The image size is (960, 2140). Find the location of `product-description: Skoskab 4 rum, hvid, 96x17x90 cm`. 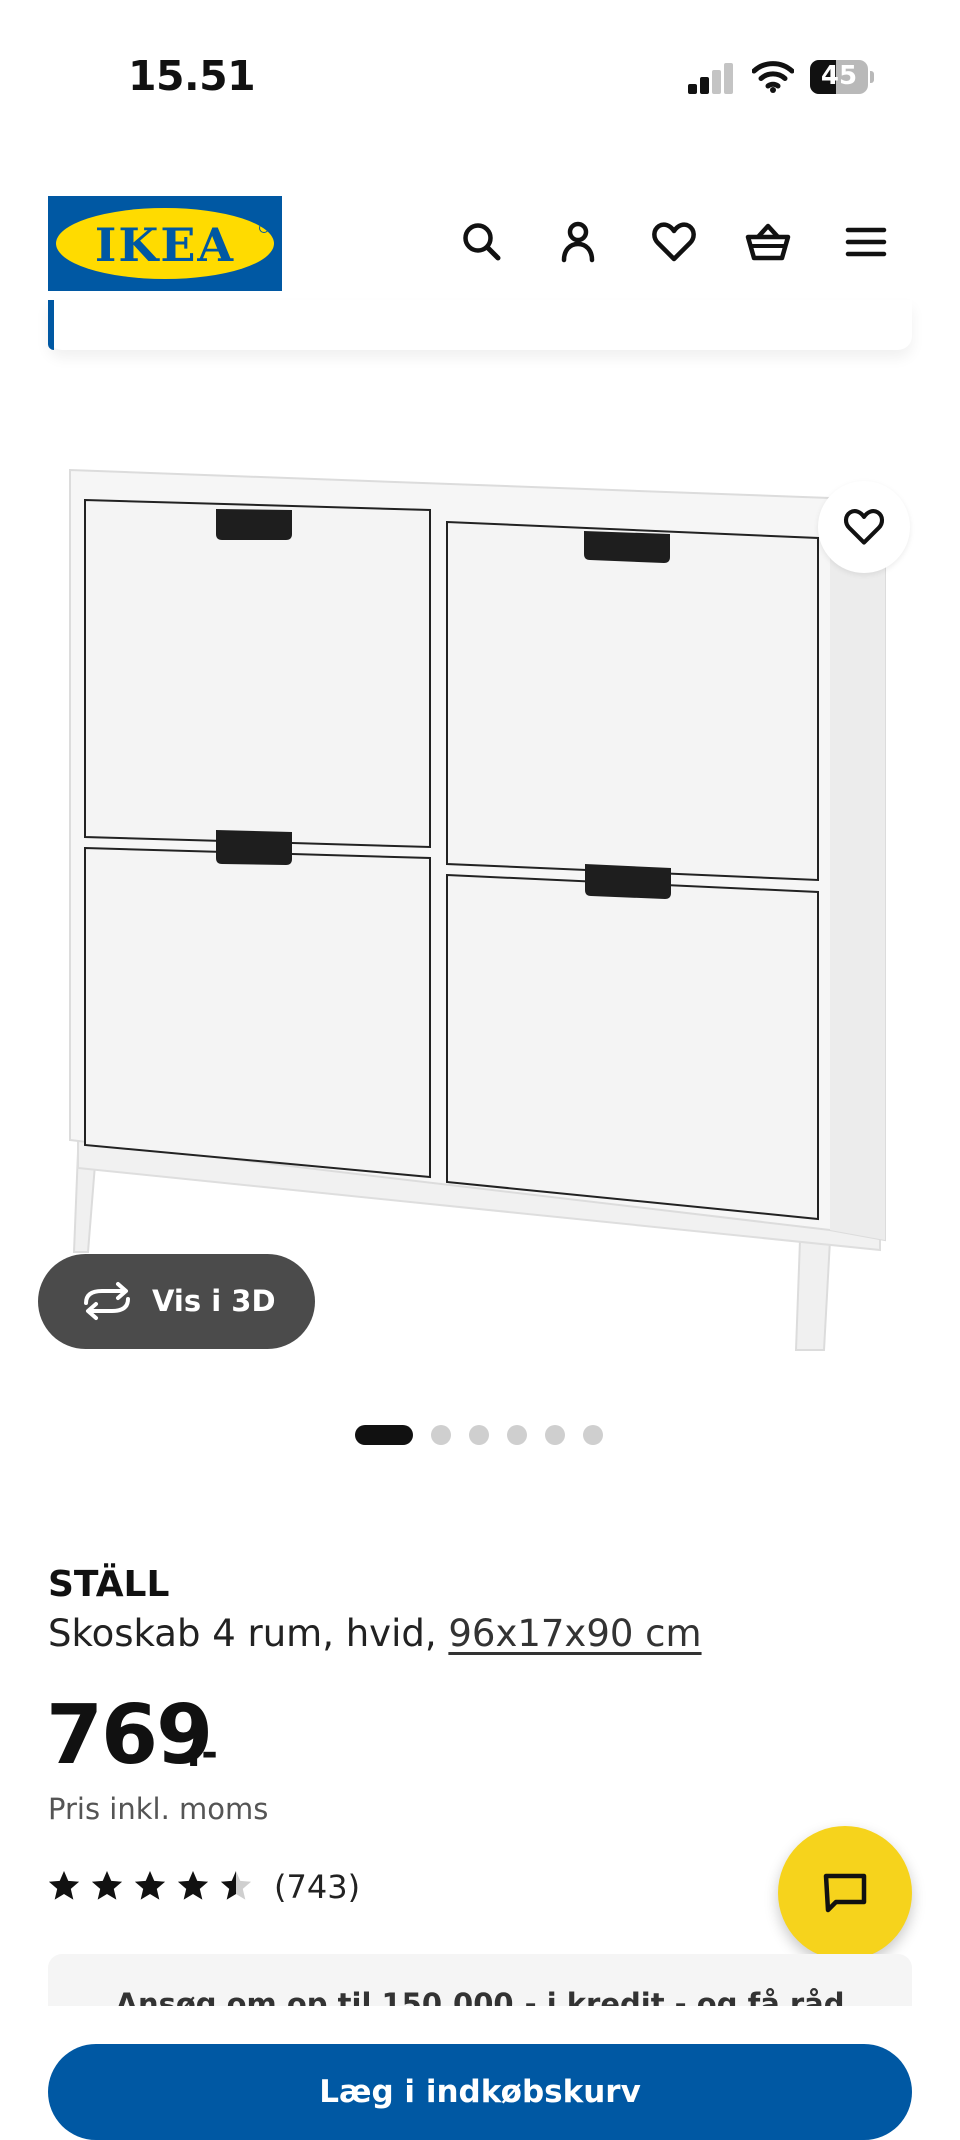

product-description: Skoskab 4 rum, hvid, 96x17x90 cm is located at coordinates (375, 1633).